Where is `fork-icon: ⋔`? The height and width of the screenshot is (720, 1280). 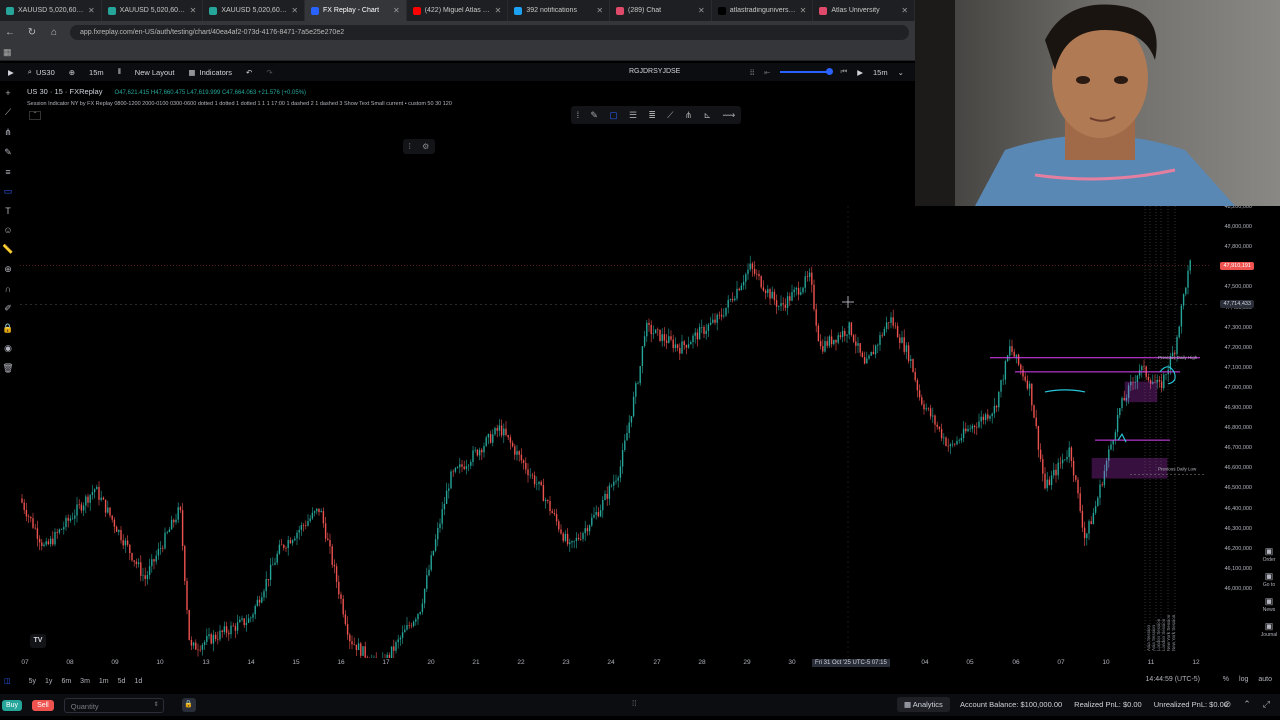 fork-icon: ⋔ is located at coordinates (689, 115).